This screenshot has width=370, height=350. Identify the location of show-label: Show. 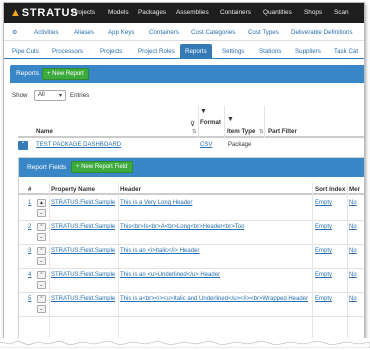
(20, 95).